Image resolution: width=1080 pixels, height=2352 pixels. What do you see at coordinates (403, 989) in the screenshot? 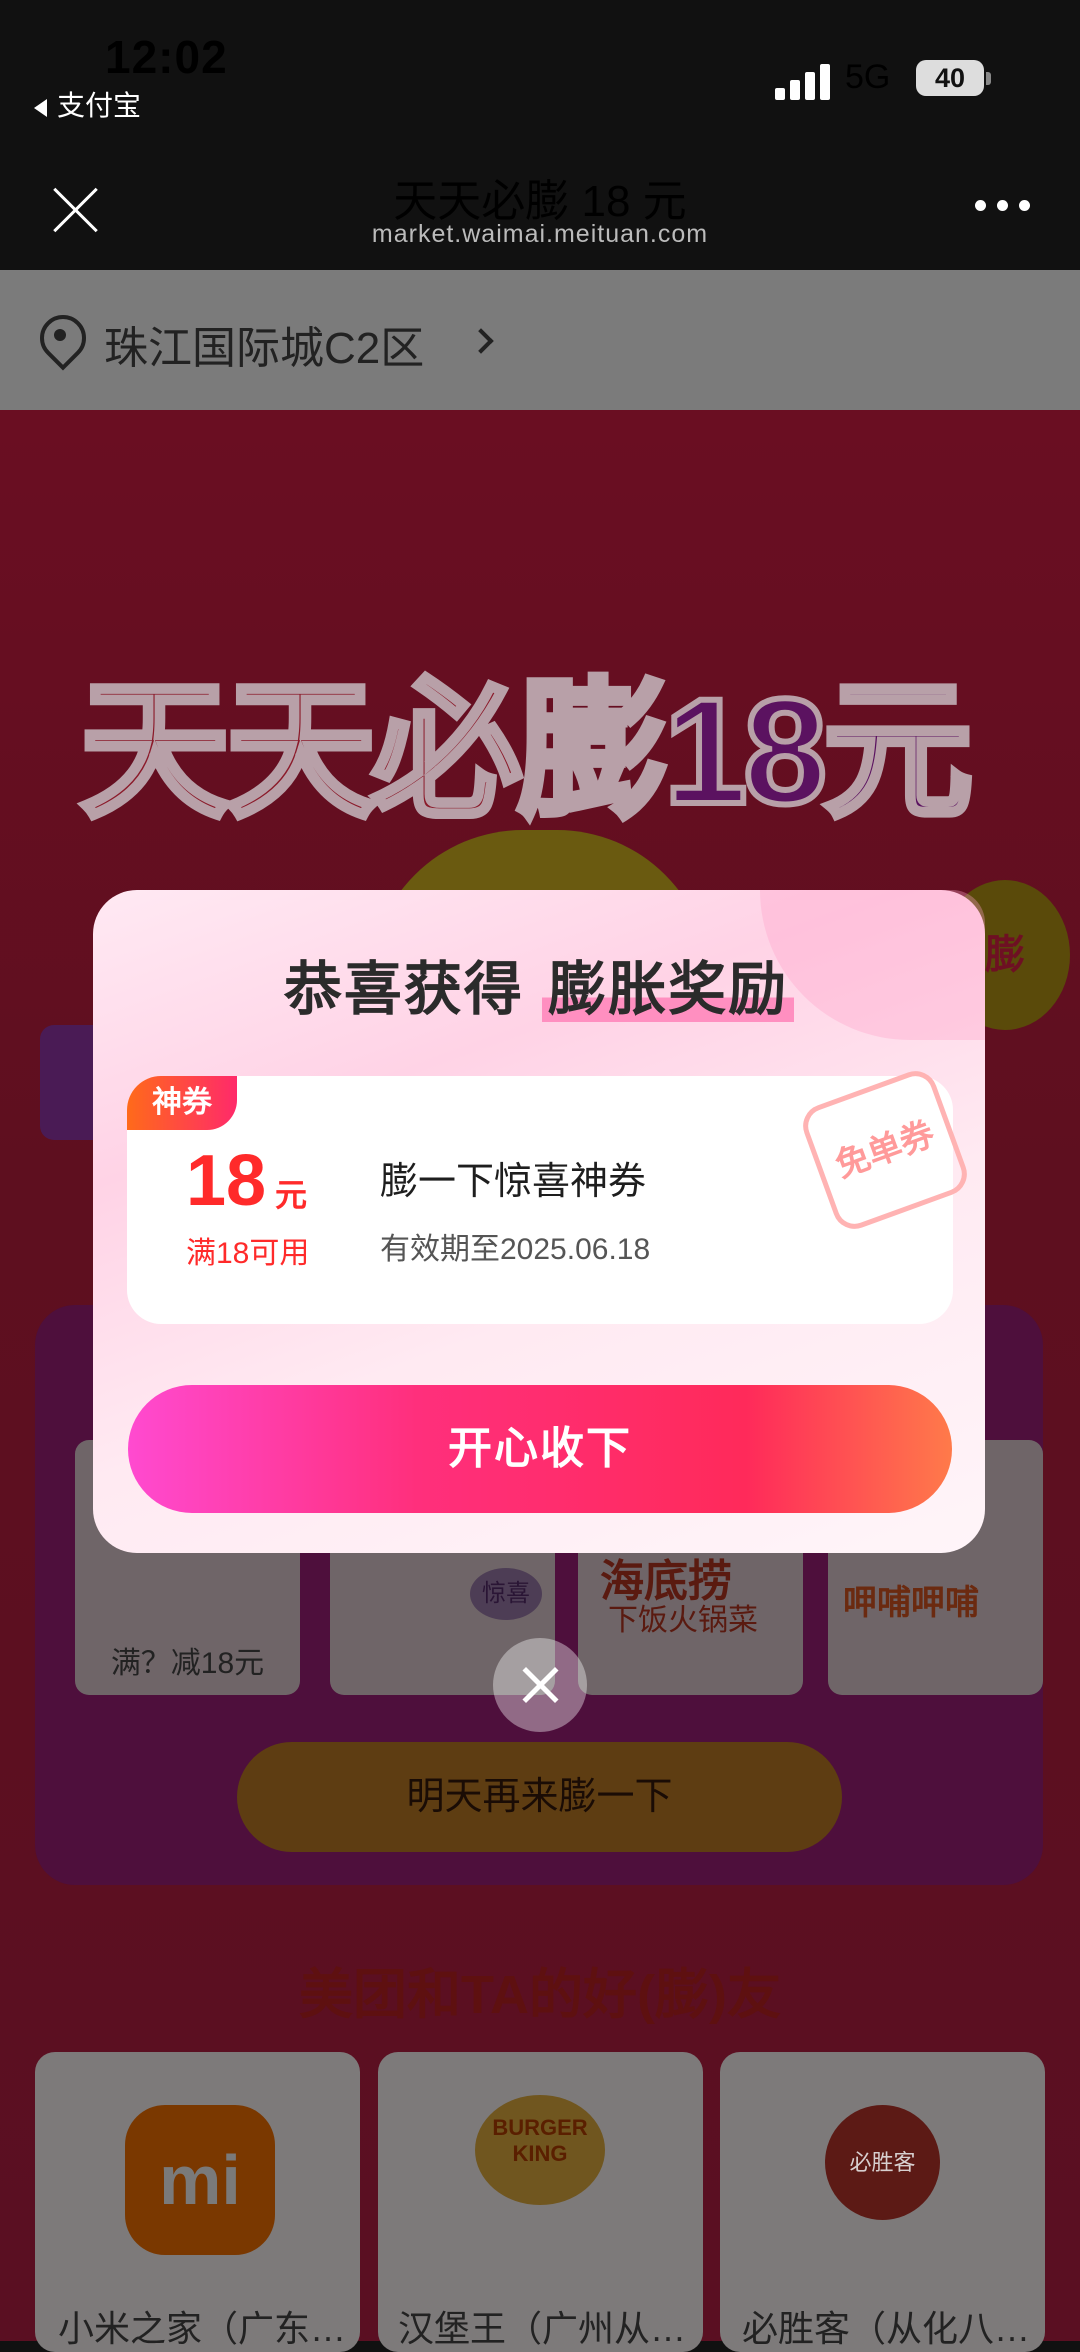
I see `modal-title-prefix: 恭喜获得` at bounding box center [403, 989].